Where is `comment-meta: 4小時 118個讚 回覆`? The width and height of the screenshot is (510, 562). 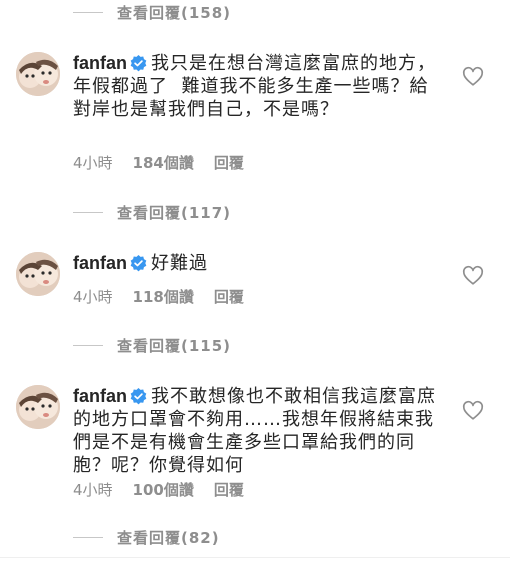
comment-meta: 4小時 118個讚 回覆 is located at coordinates (168, 296).